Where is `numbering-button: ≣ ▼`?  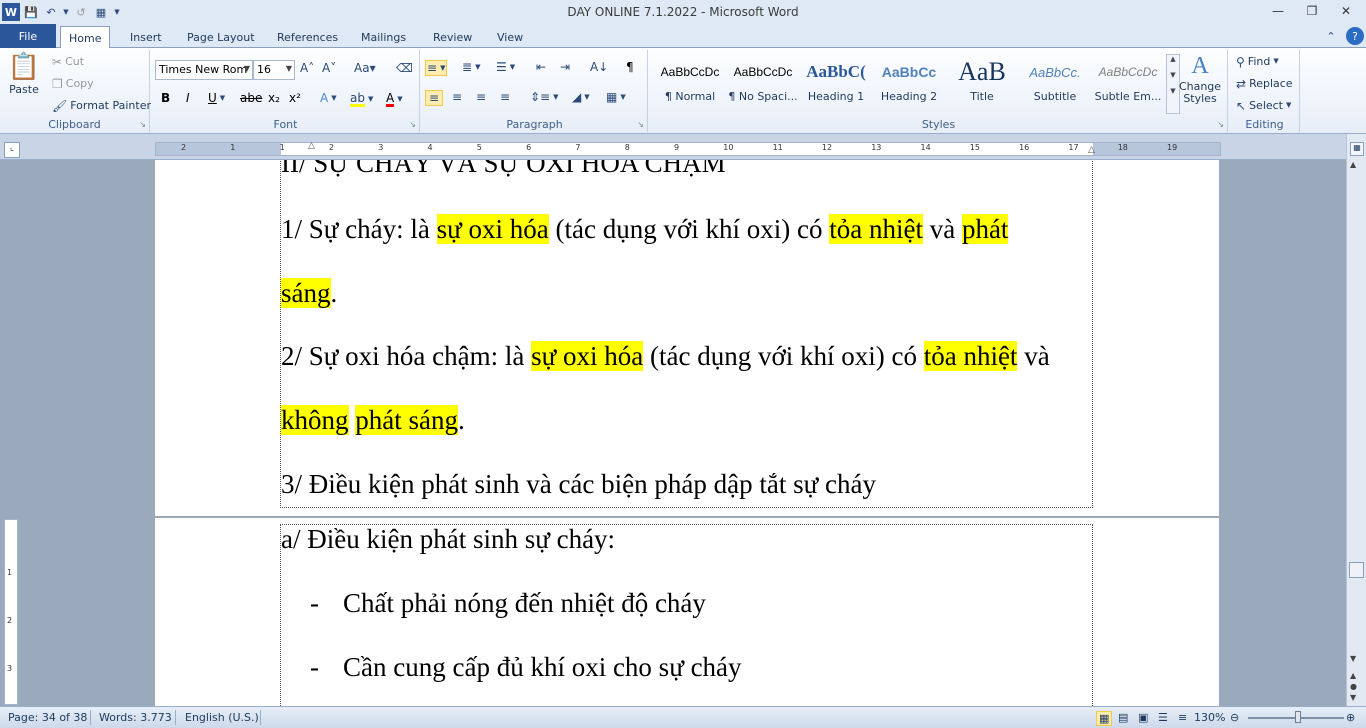 numbering-button: ≣ ▼ is located at coordinates (471, 67).